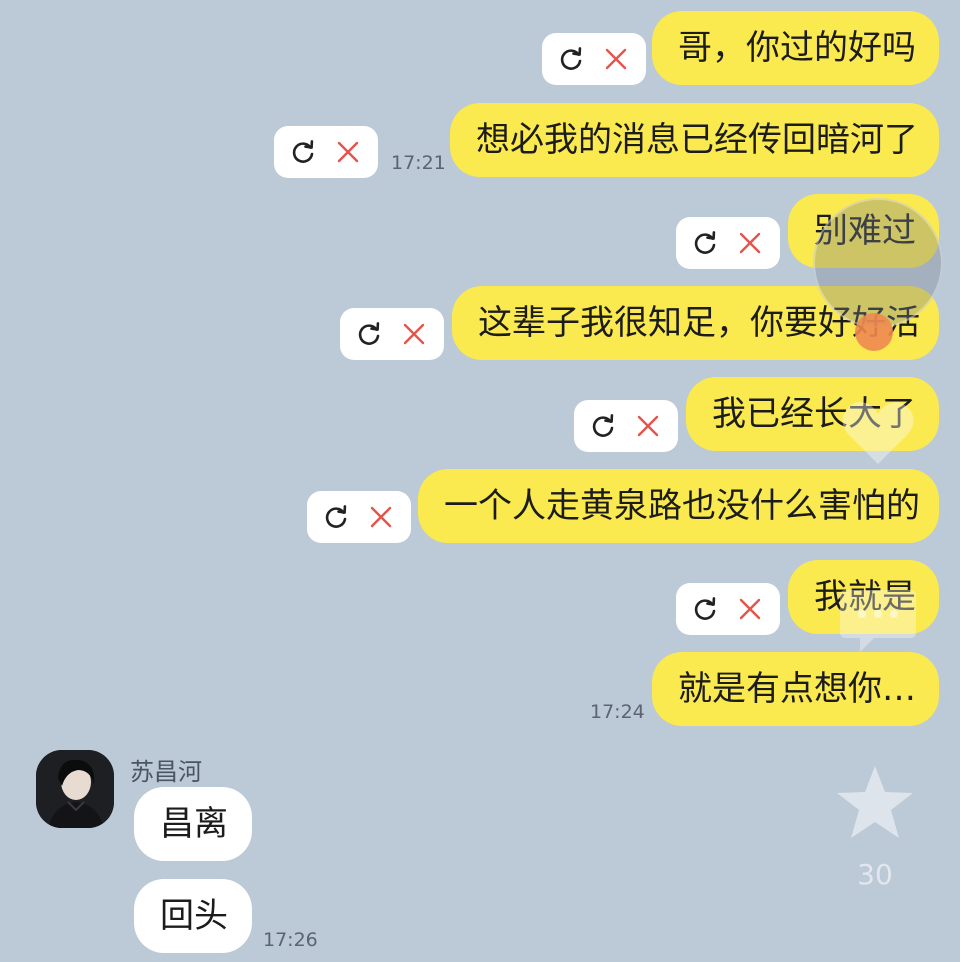  Describe the element at coordinates (682, 506) in the screenshot. I see `message-text: 一个人走黄泉路也没什么害怕的` at that location.